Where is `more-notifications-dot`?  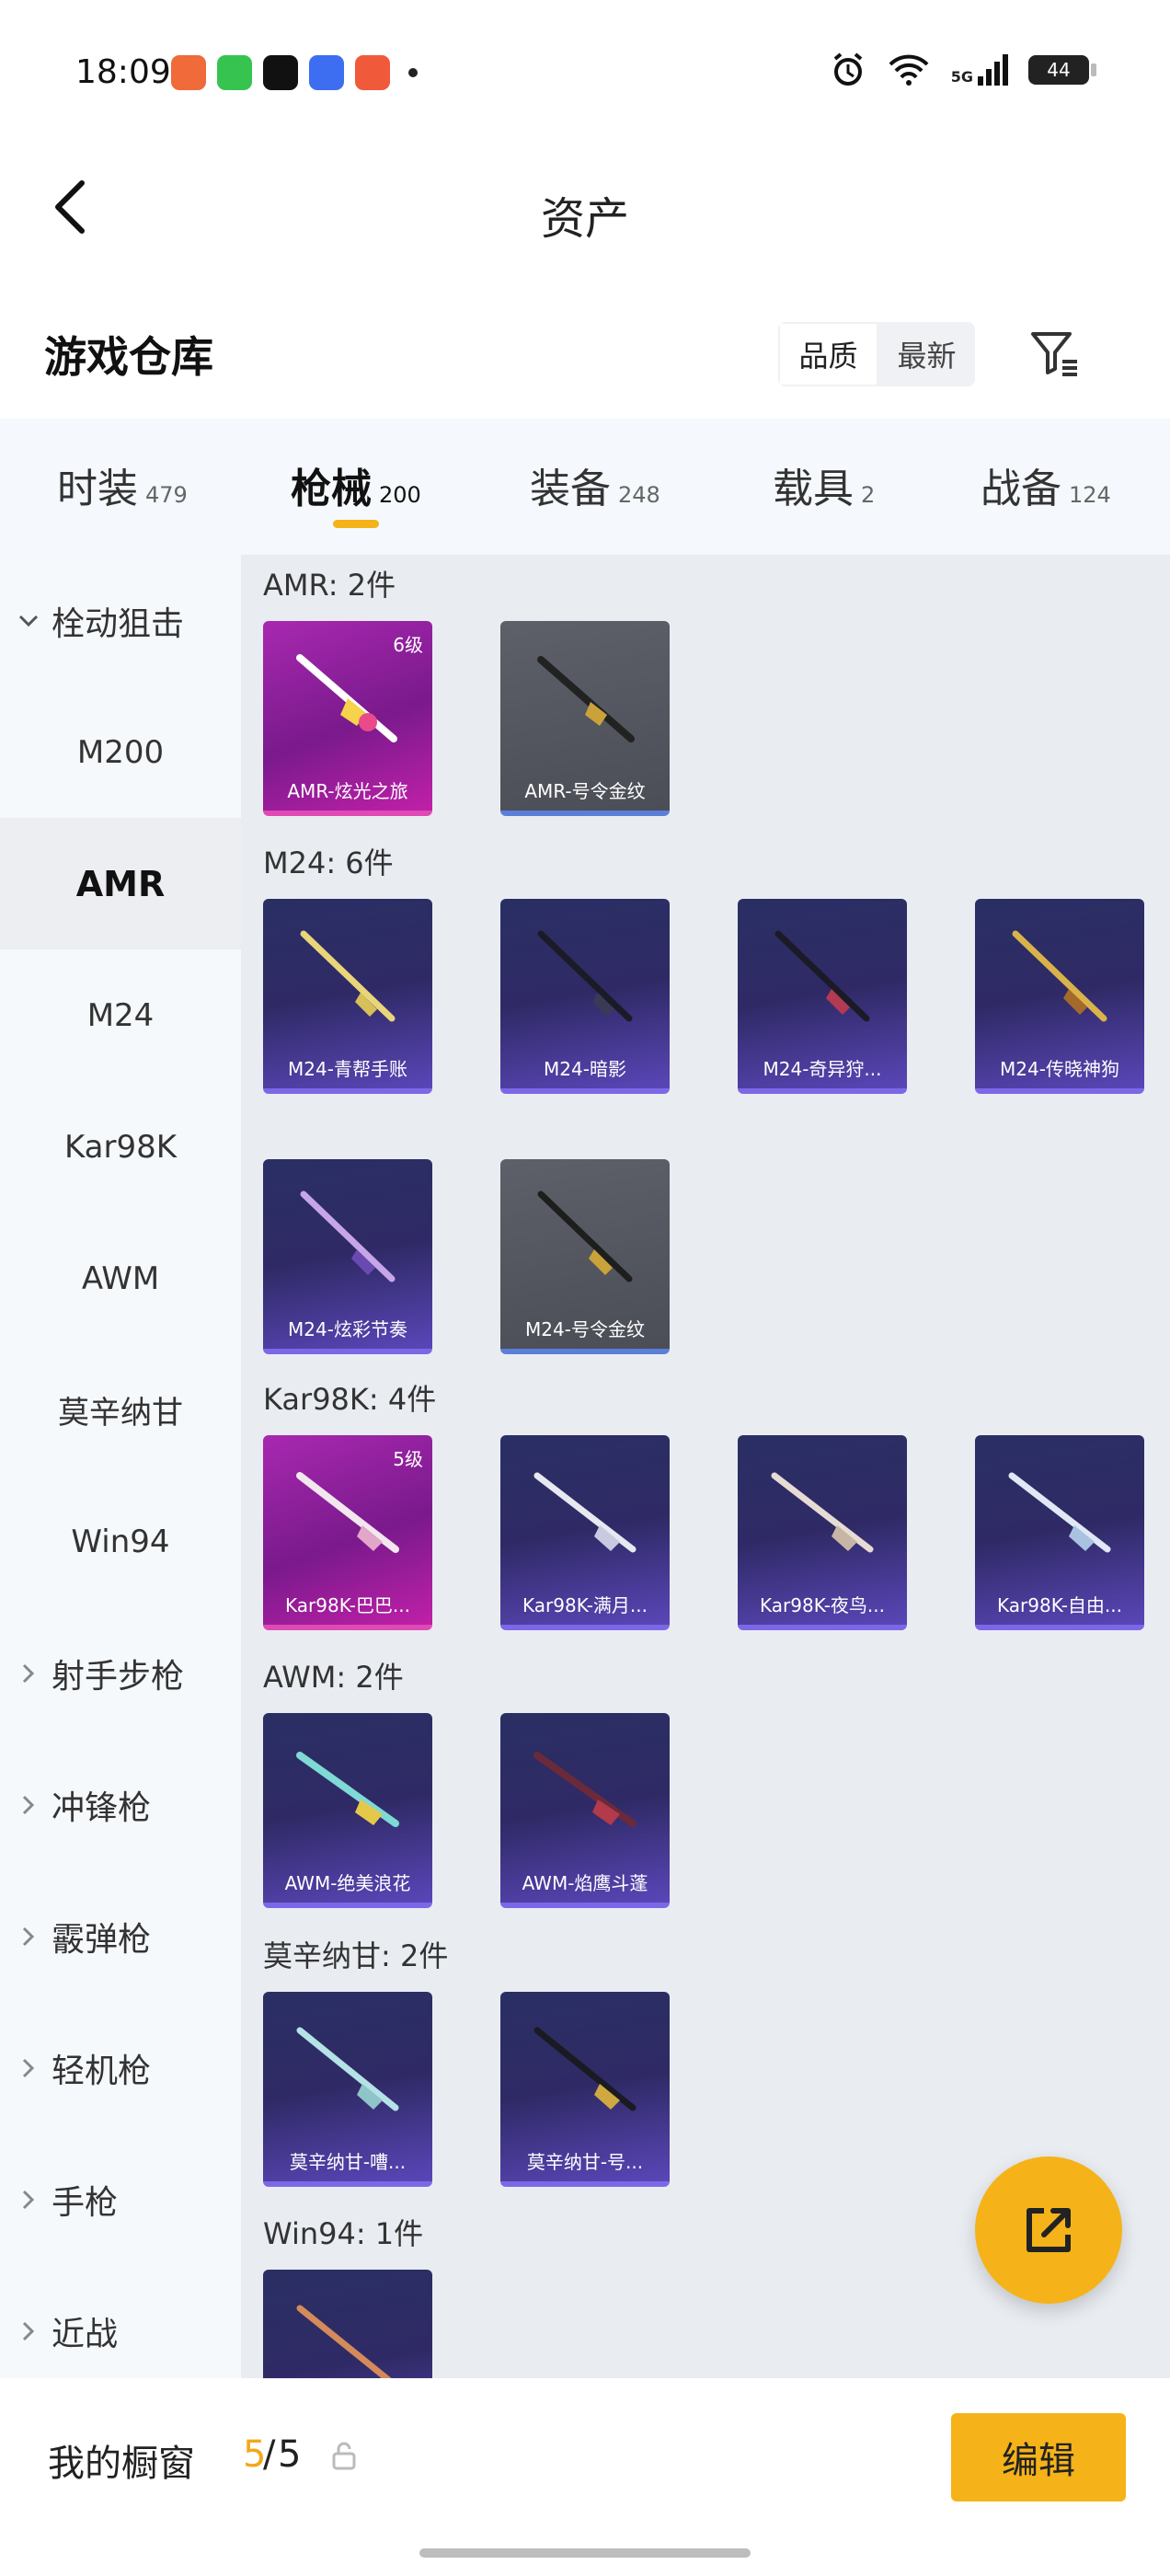
more-notifications-dot is located at coordinates (413, 72).